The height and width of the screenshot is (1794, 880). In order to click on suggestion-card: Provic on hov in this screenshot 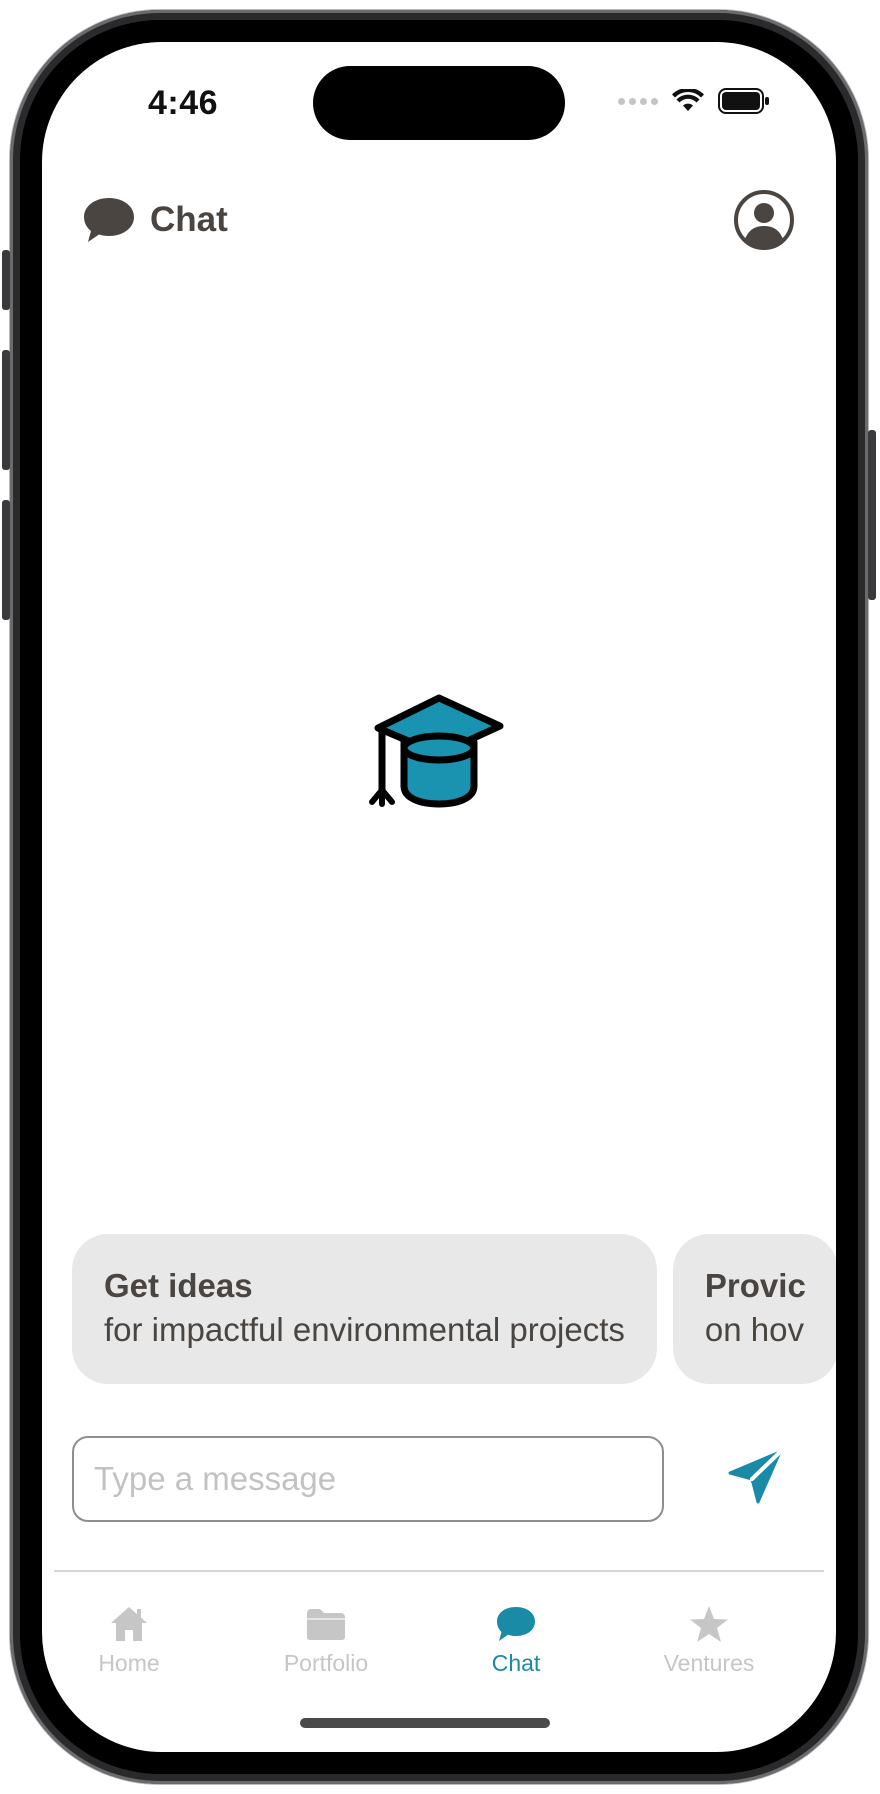, I will do `click(754, 1309)`.